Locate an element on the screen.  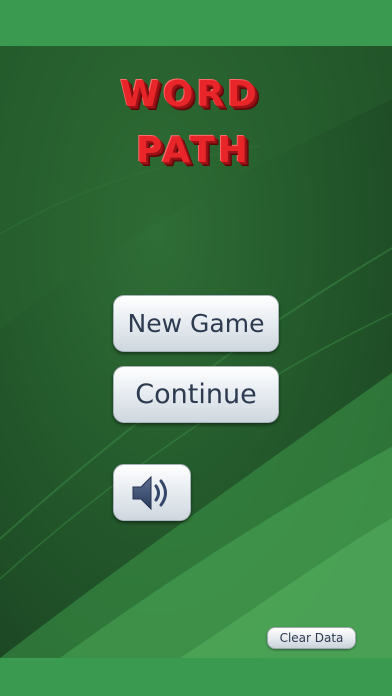
sound-toggle-button is located at coordinates (152, 492).